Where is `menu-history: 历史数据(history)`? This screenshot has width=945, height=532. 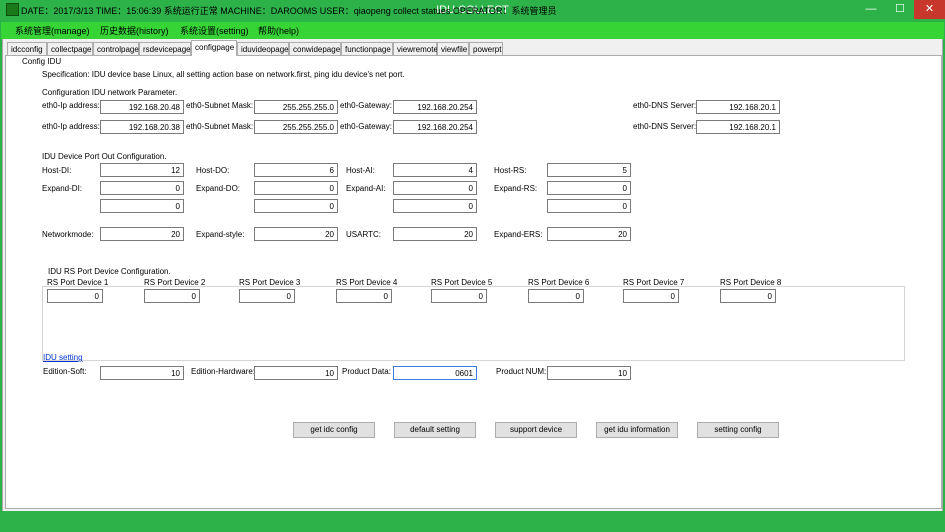 menu-history: 历史数据(history) is located at coordinates (134, 30).